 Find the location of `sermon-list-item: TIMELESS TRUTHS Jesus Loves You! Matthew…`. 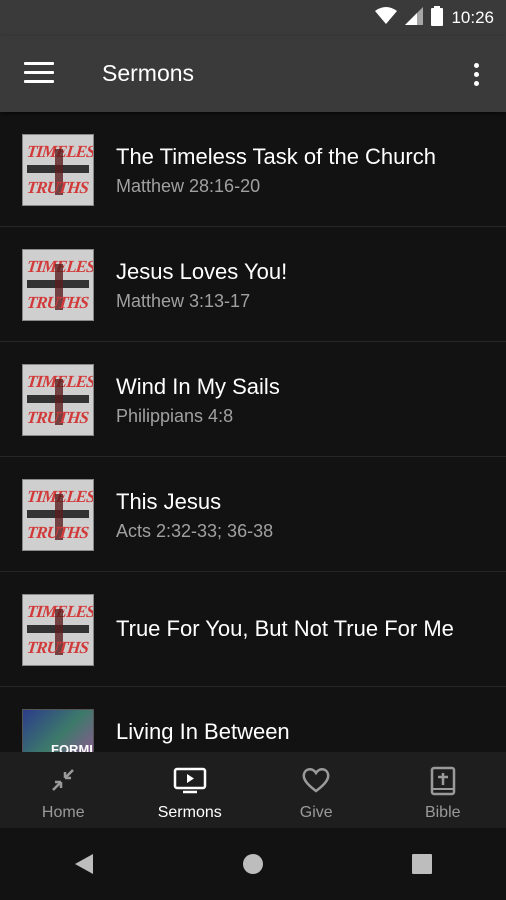

sermon-list-item: TIMELESS TRUTHS Jesus Loves You! Matthew… is located at coordinates (253, 284).